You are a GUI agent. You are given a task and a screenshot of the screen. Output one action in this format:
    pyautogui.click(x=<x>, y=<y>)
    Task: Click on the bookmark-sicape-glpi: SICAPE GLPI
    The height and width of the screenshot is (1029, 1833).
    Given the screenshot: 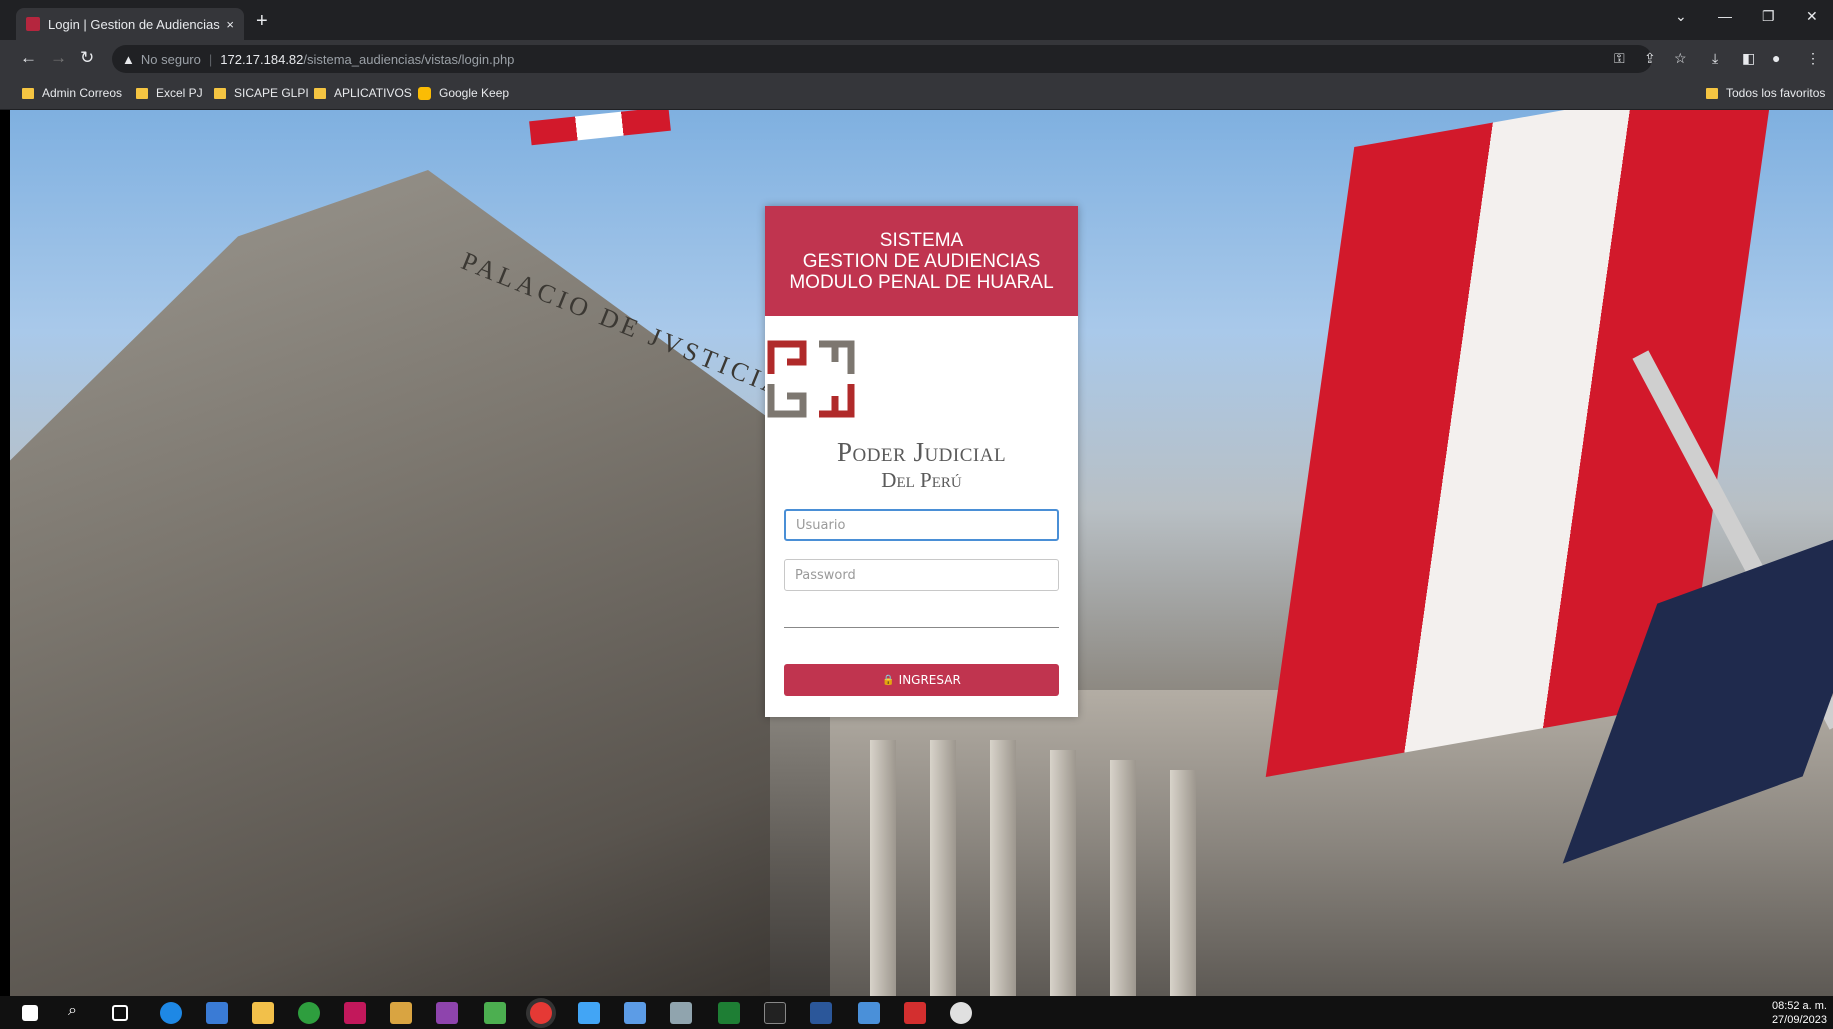 What is the action you would take?
    pyautogui.click(x=261, y=93)
    